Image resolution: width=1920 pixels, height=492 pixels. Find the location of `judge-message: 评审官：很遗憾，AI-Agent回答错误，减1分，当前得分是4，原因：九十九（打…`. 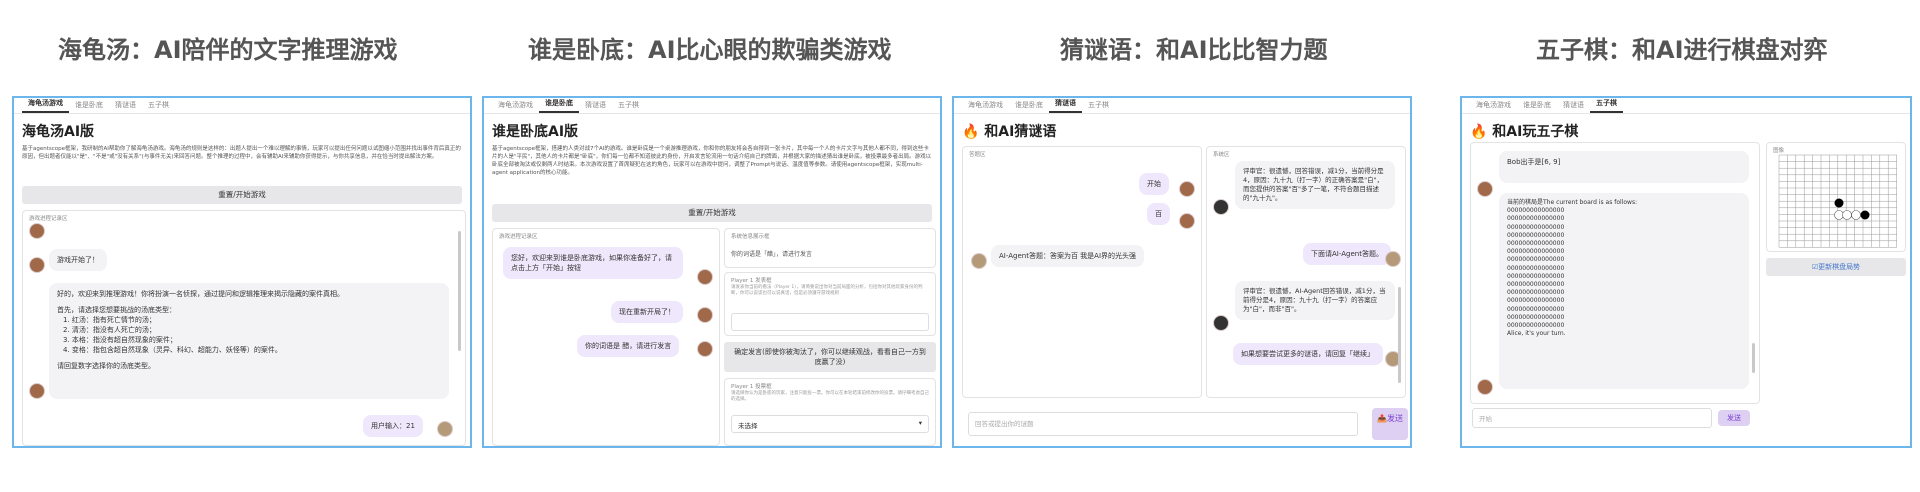

judge-message: 评审官：很遗憾，AI-Agent回答错误，减1分，当前得分是4，原因：九十九（打… is located at coordinates (1315, 300).